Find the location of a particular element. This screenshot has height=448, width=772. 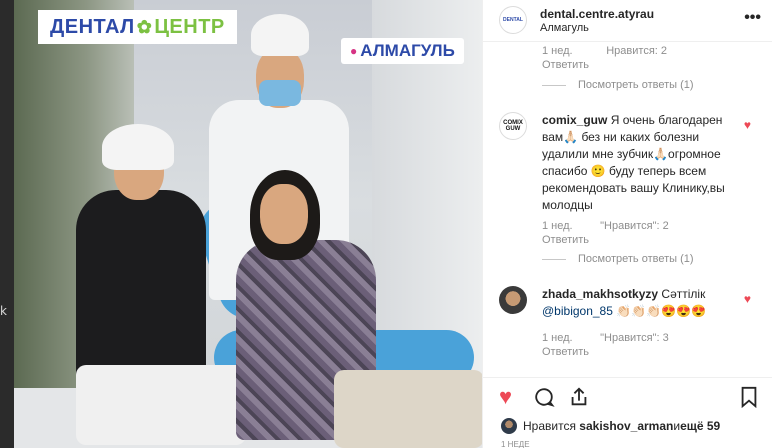

account-name: dental.centre.atyrau is located at coordinates (597, 14).